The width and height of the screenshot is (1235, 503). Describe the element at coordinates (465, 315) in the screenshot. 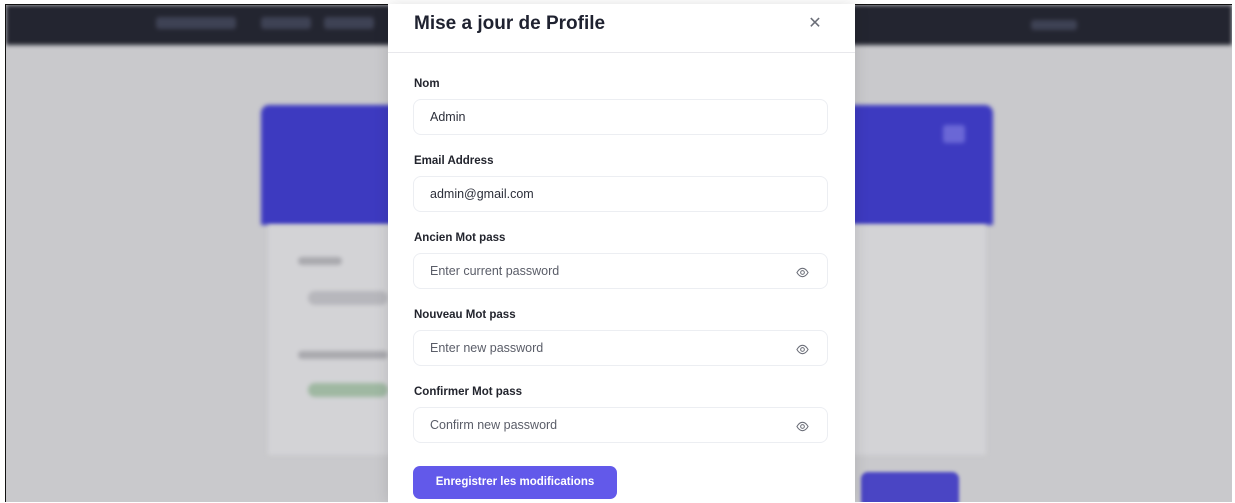

I see `new-password-label: Nouveau Mot pass` at that location.